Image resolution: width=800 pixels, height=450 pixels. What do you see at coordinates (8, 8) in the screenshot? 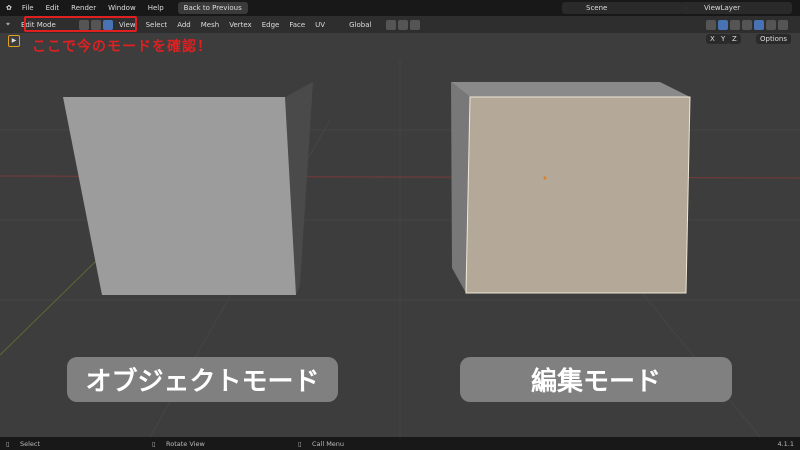
I see `blender-logo-icon: ✿` at bounding box center [8, 8].